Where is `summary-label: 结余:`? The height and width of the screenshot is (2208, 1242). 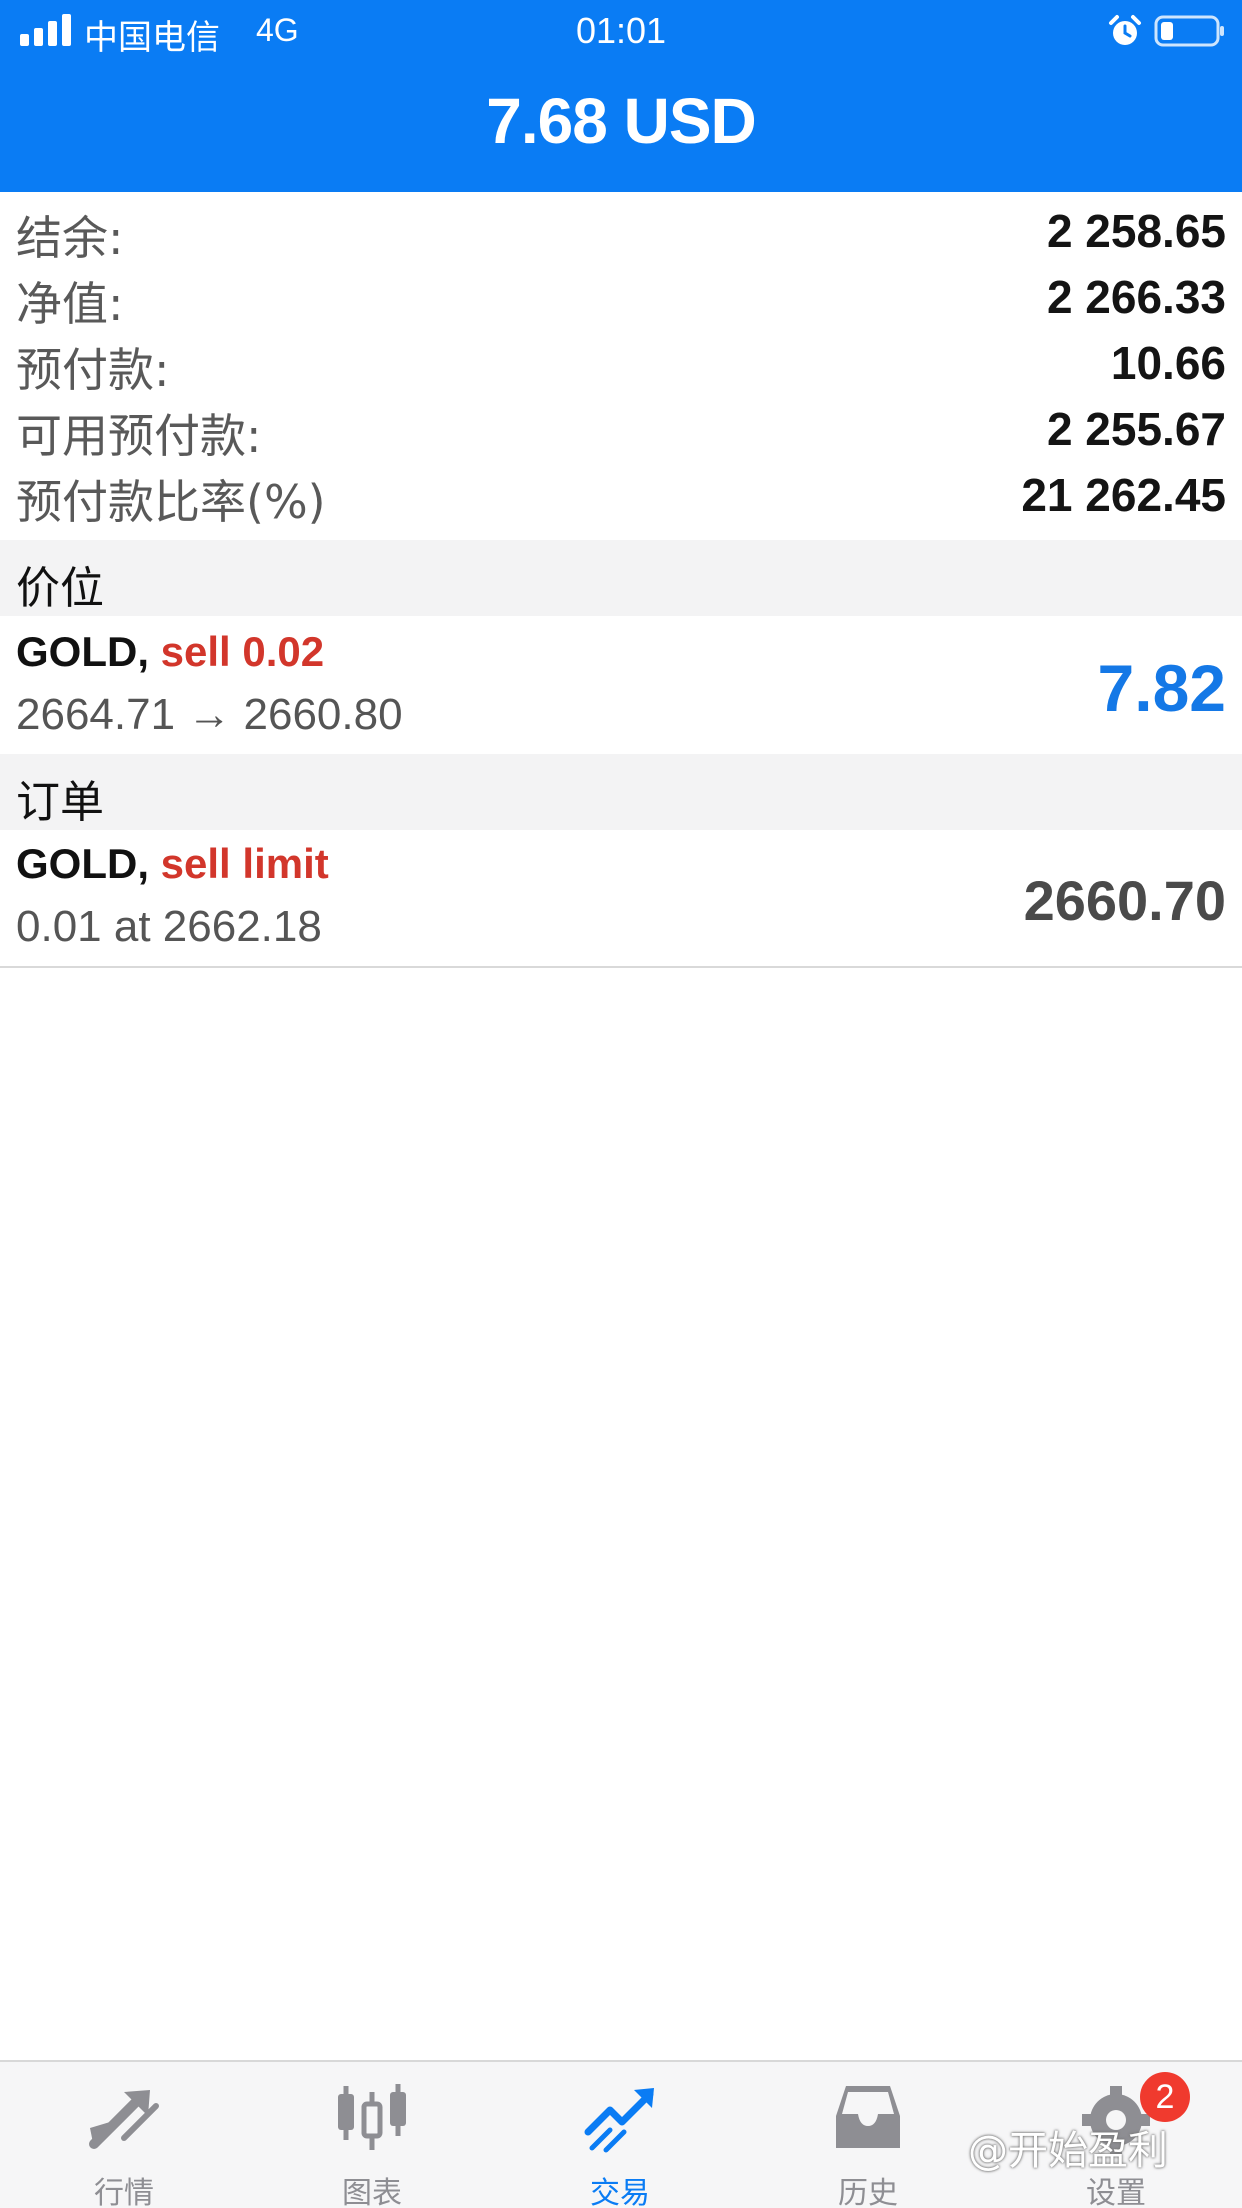
summary-label: 结余: is located at coordinates (70, 238).